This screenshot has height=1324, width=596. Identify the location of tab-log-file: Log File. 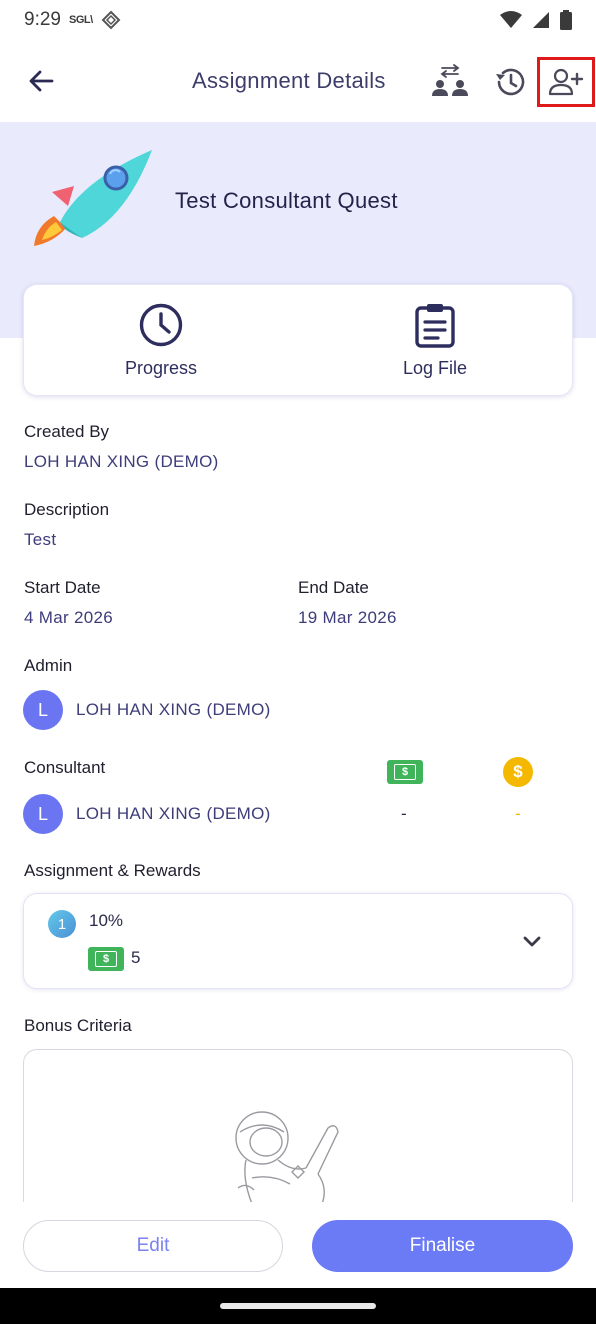
(435, 340).